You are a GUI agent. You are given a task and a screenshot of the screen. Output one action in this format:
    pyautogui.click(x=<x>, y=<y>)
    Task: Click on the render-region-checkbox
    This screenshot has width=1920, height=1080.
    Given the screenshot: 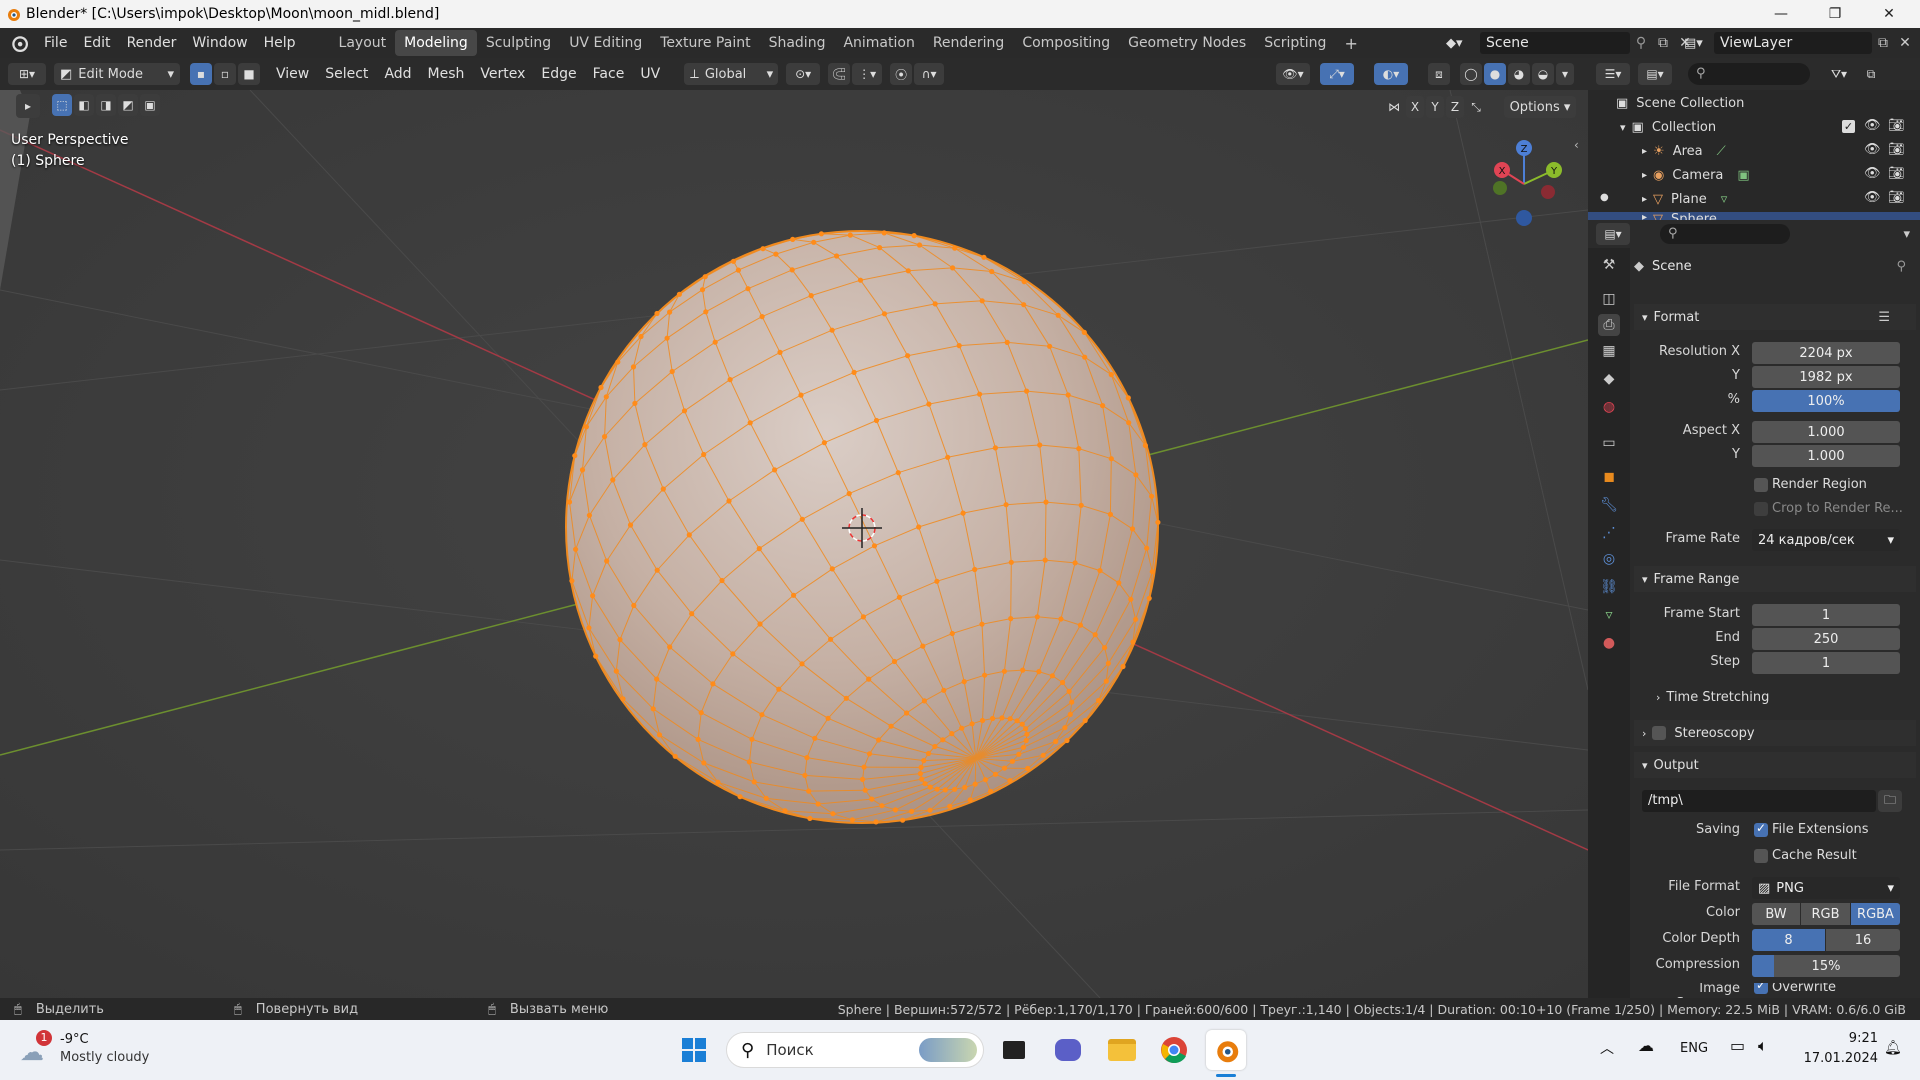 What is the action you would take?
    pyautogui.click(x=1761, y=485)
    